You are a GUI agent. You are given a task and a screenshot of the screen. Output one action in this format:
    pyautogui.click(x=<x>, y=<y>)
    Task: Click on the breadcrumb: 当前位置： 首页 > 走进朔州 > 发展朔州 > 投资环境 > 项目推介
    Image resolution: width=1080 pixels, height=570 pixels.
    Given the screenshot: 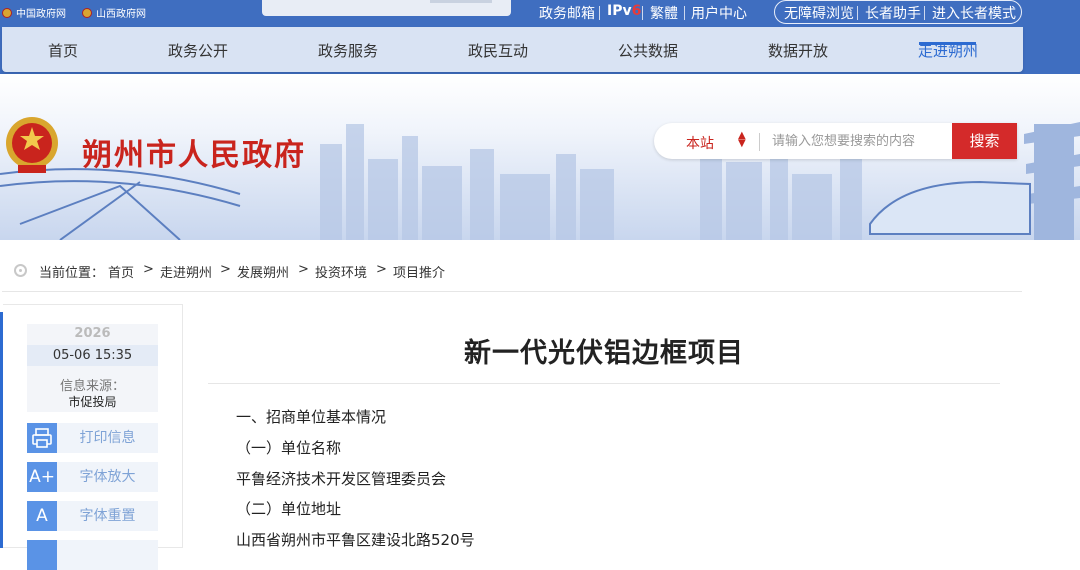 What is the action you would take?
    pyautogui.click(x=512, y=272)
    